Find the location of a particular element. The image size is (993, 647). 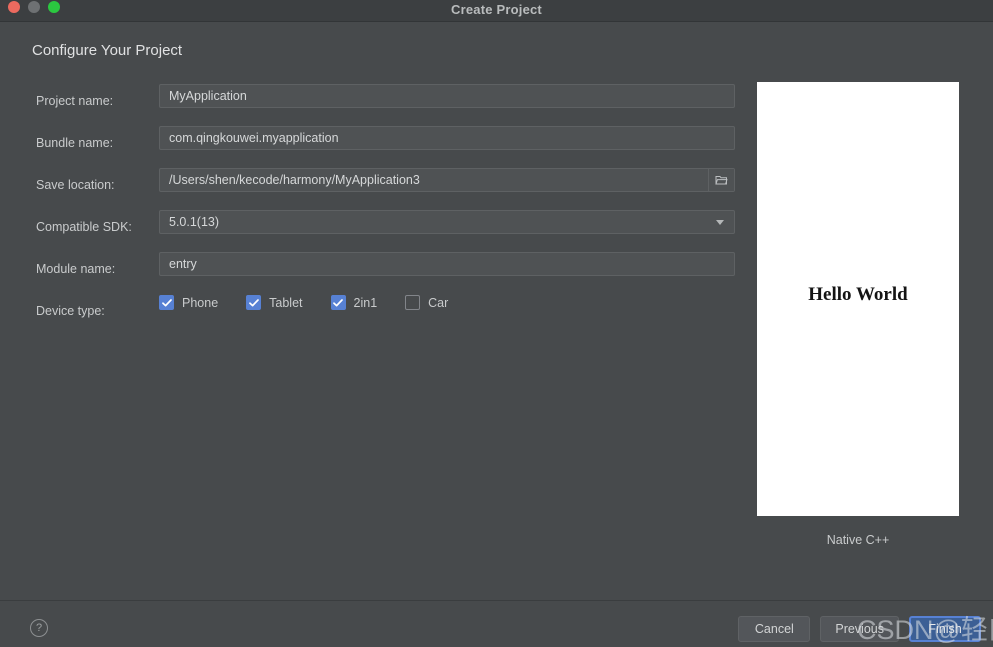

close-button-icon is located at coordinates (14, 7).